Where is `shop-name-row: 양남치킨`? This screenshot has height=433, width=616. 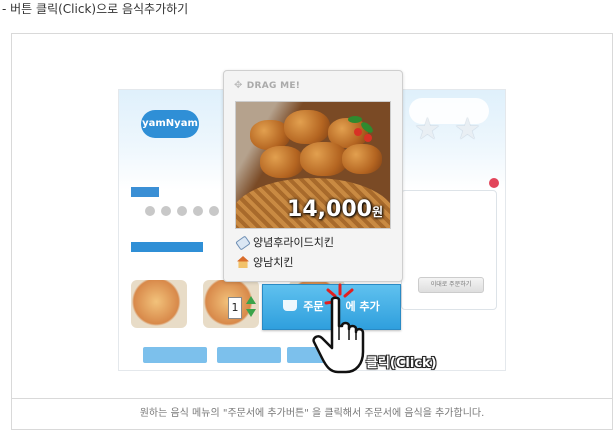 shop-name-row: 양남치킨 is located at coordinates (265, 262).